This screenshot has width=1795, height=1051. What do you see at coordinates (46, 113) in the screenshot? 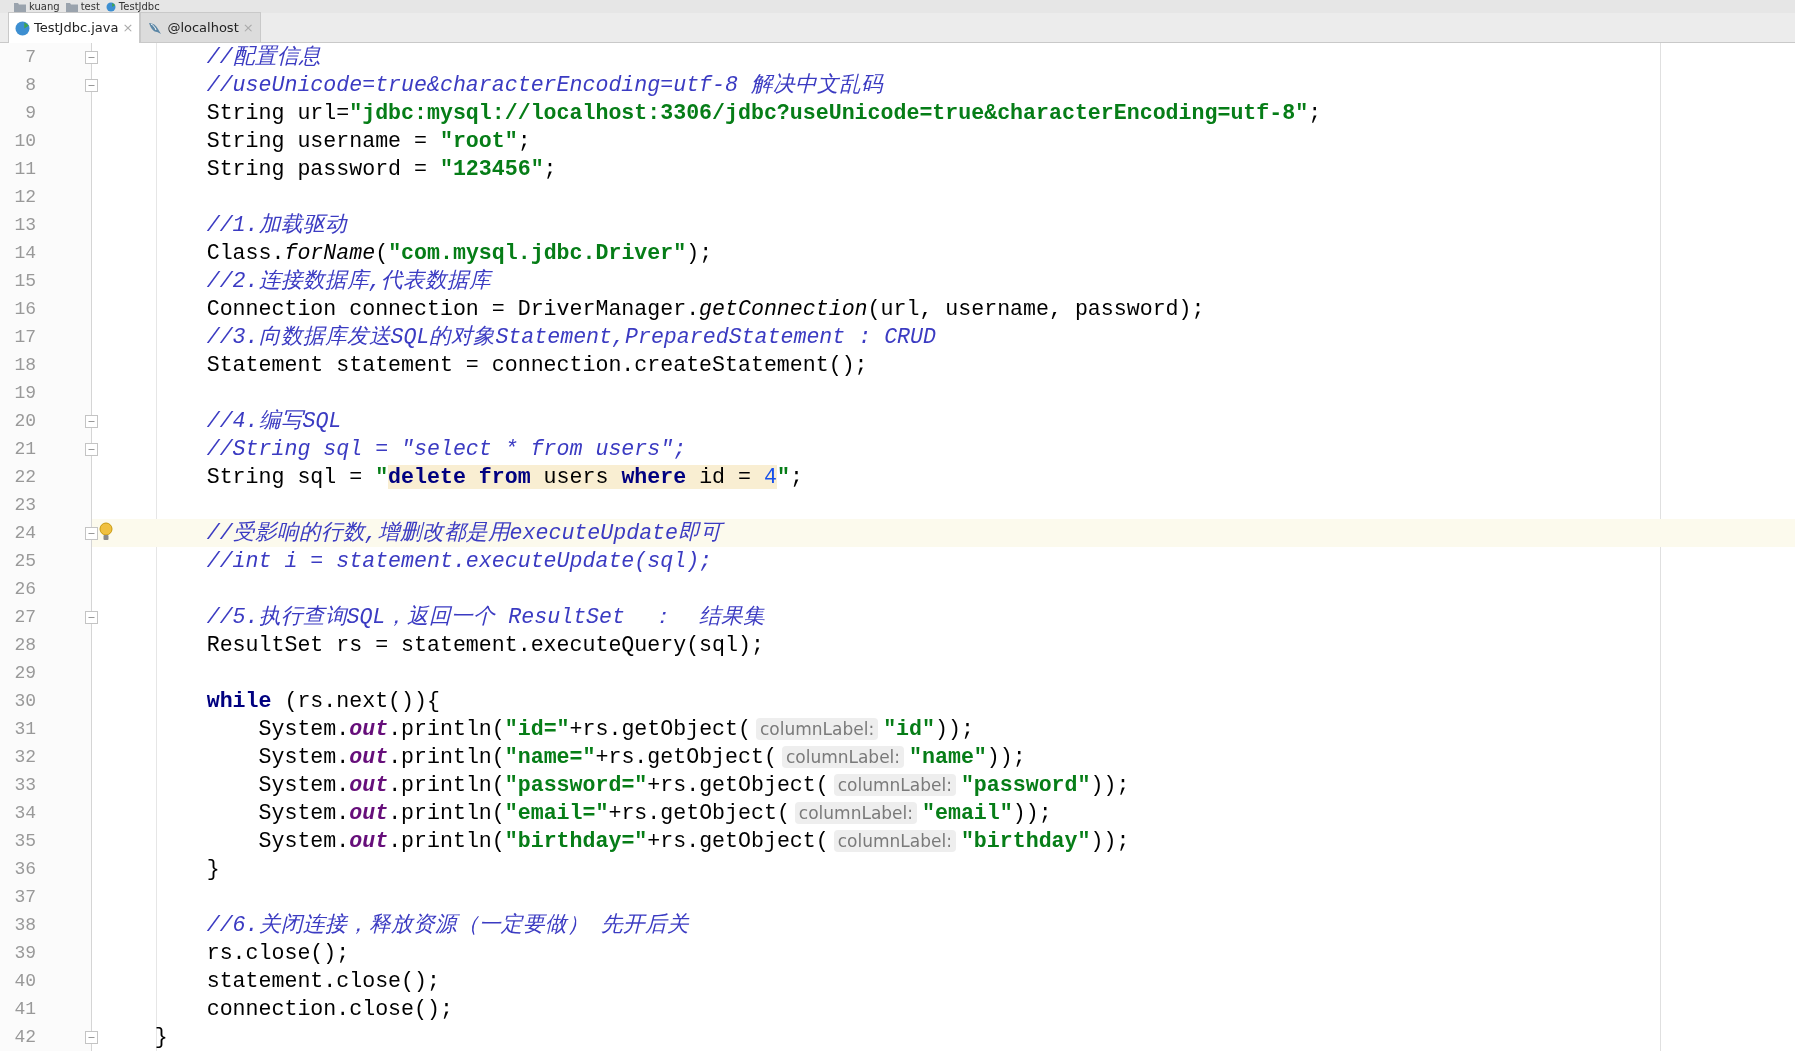
I see `line-number: 9` at bounding box center [46, 113].